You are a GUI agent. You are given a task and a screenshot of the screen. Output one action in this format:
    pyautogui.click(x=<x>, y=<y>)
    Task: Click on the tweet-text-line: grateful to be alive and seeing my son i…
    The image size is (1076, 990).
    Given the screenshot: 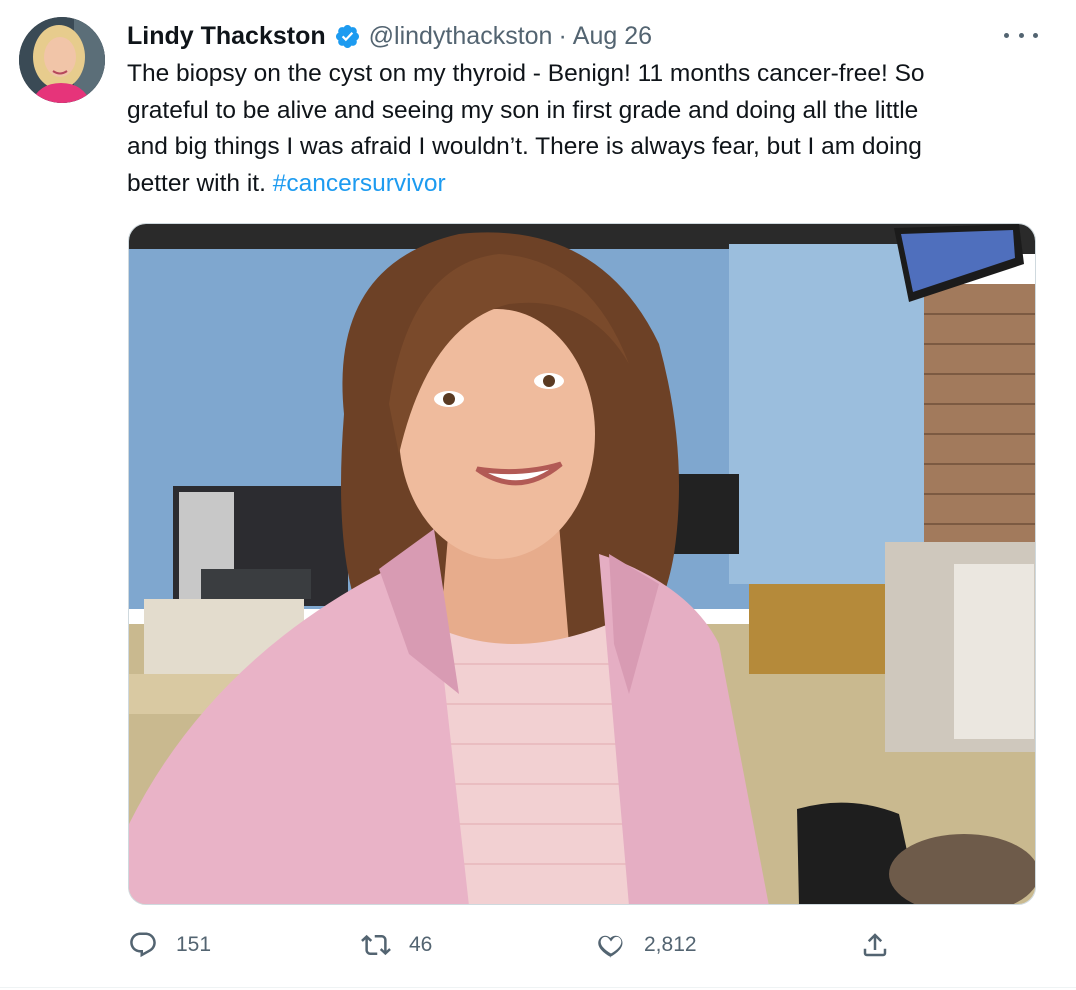 What is the action you would take?
    pyautogui.click(x=523, y=110)
    